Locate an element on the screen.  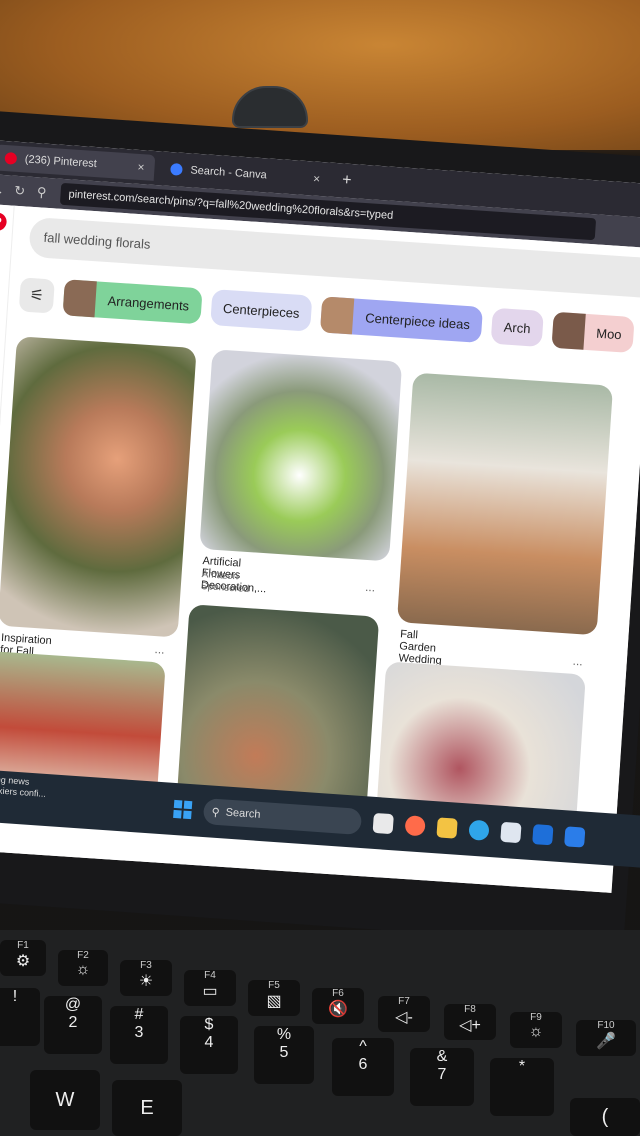
number-key: ^ 6 is located at coordinates (363, 1067).